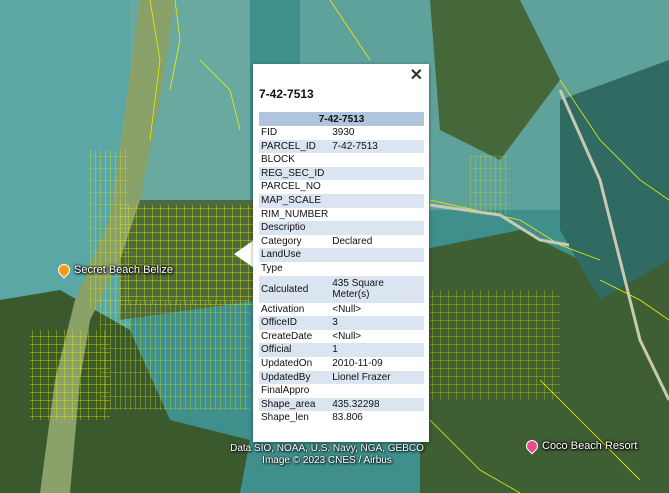 The image size is (669, 493). Describe the element at coordinates (347, 418) in the screenshot. I see `attribute-value: 83.806` at that location.